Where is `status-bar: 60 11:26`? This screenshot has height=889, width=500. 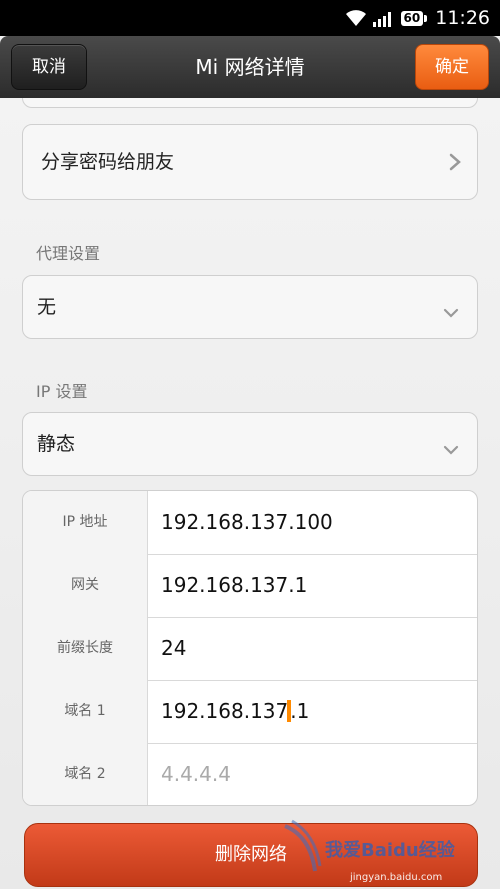
status-bar: 60 11:26 is located at coordinates (250, 18).